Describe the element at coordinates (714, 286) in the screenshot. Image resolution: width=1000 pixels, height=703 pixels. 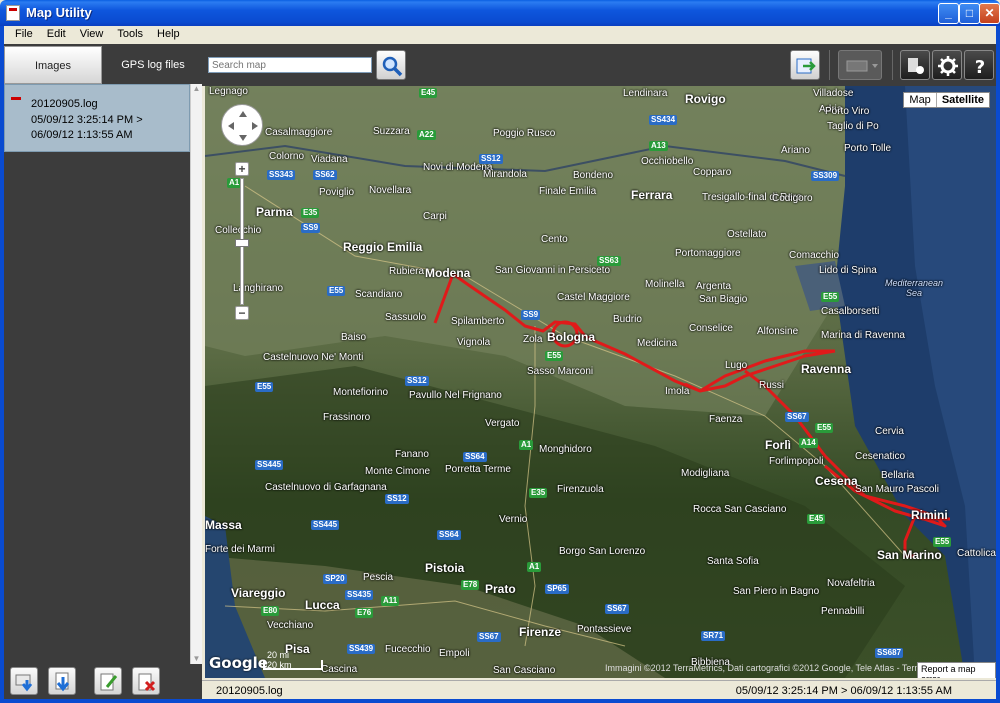
I see `map-place-label: Argenta` at that location.